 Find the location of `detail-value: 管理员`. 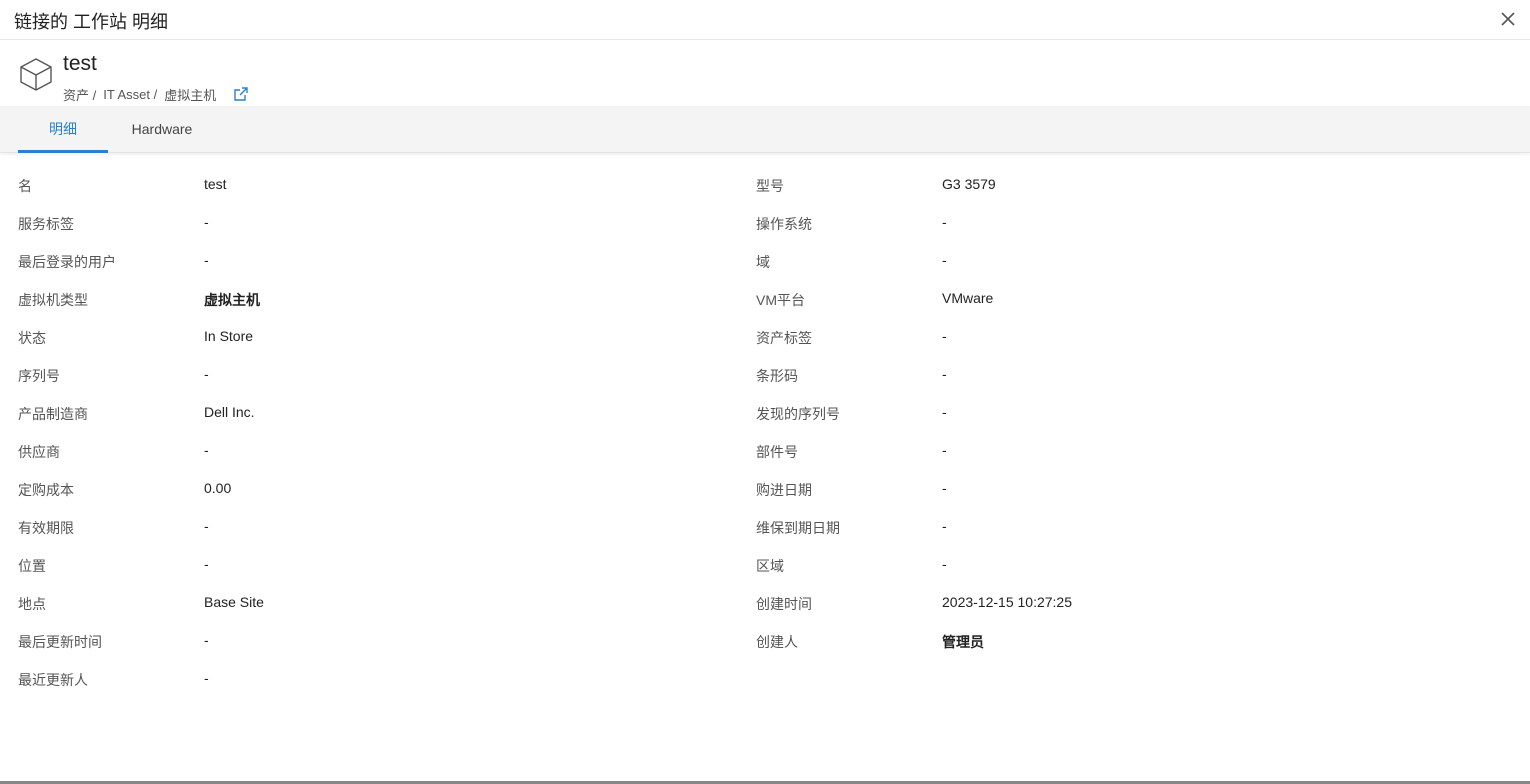

detail-value: 管理员 is located at coordinates (963, 642).